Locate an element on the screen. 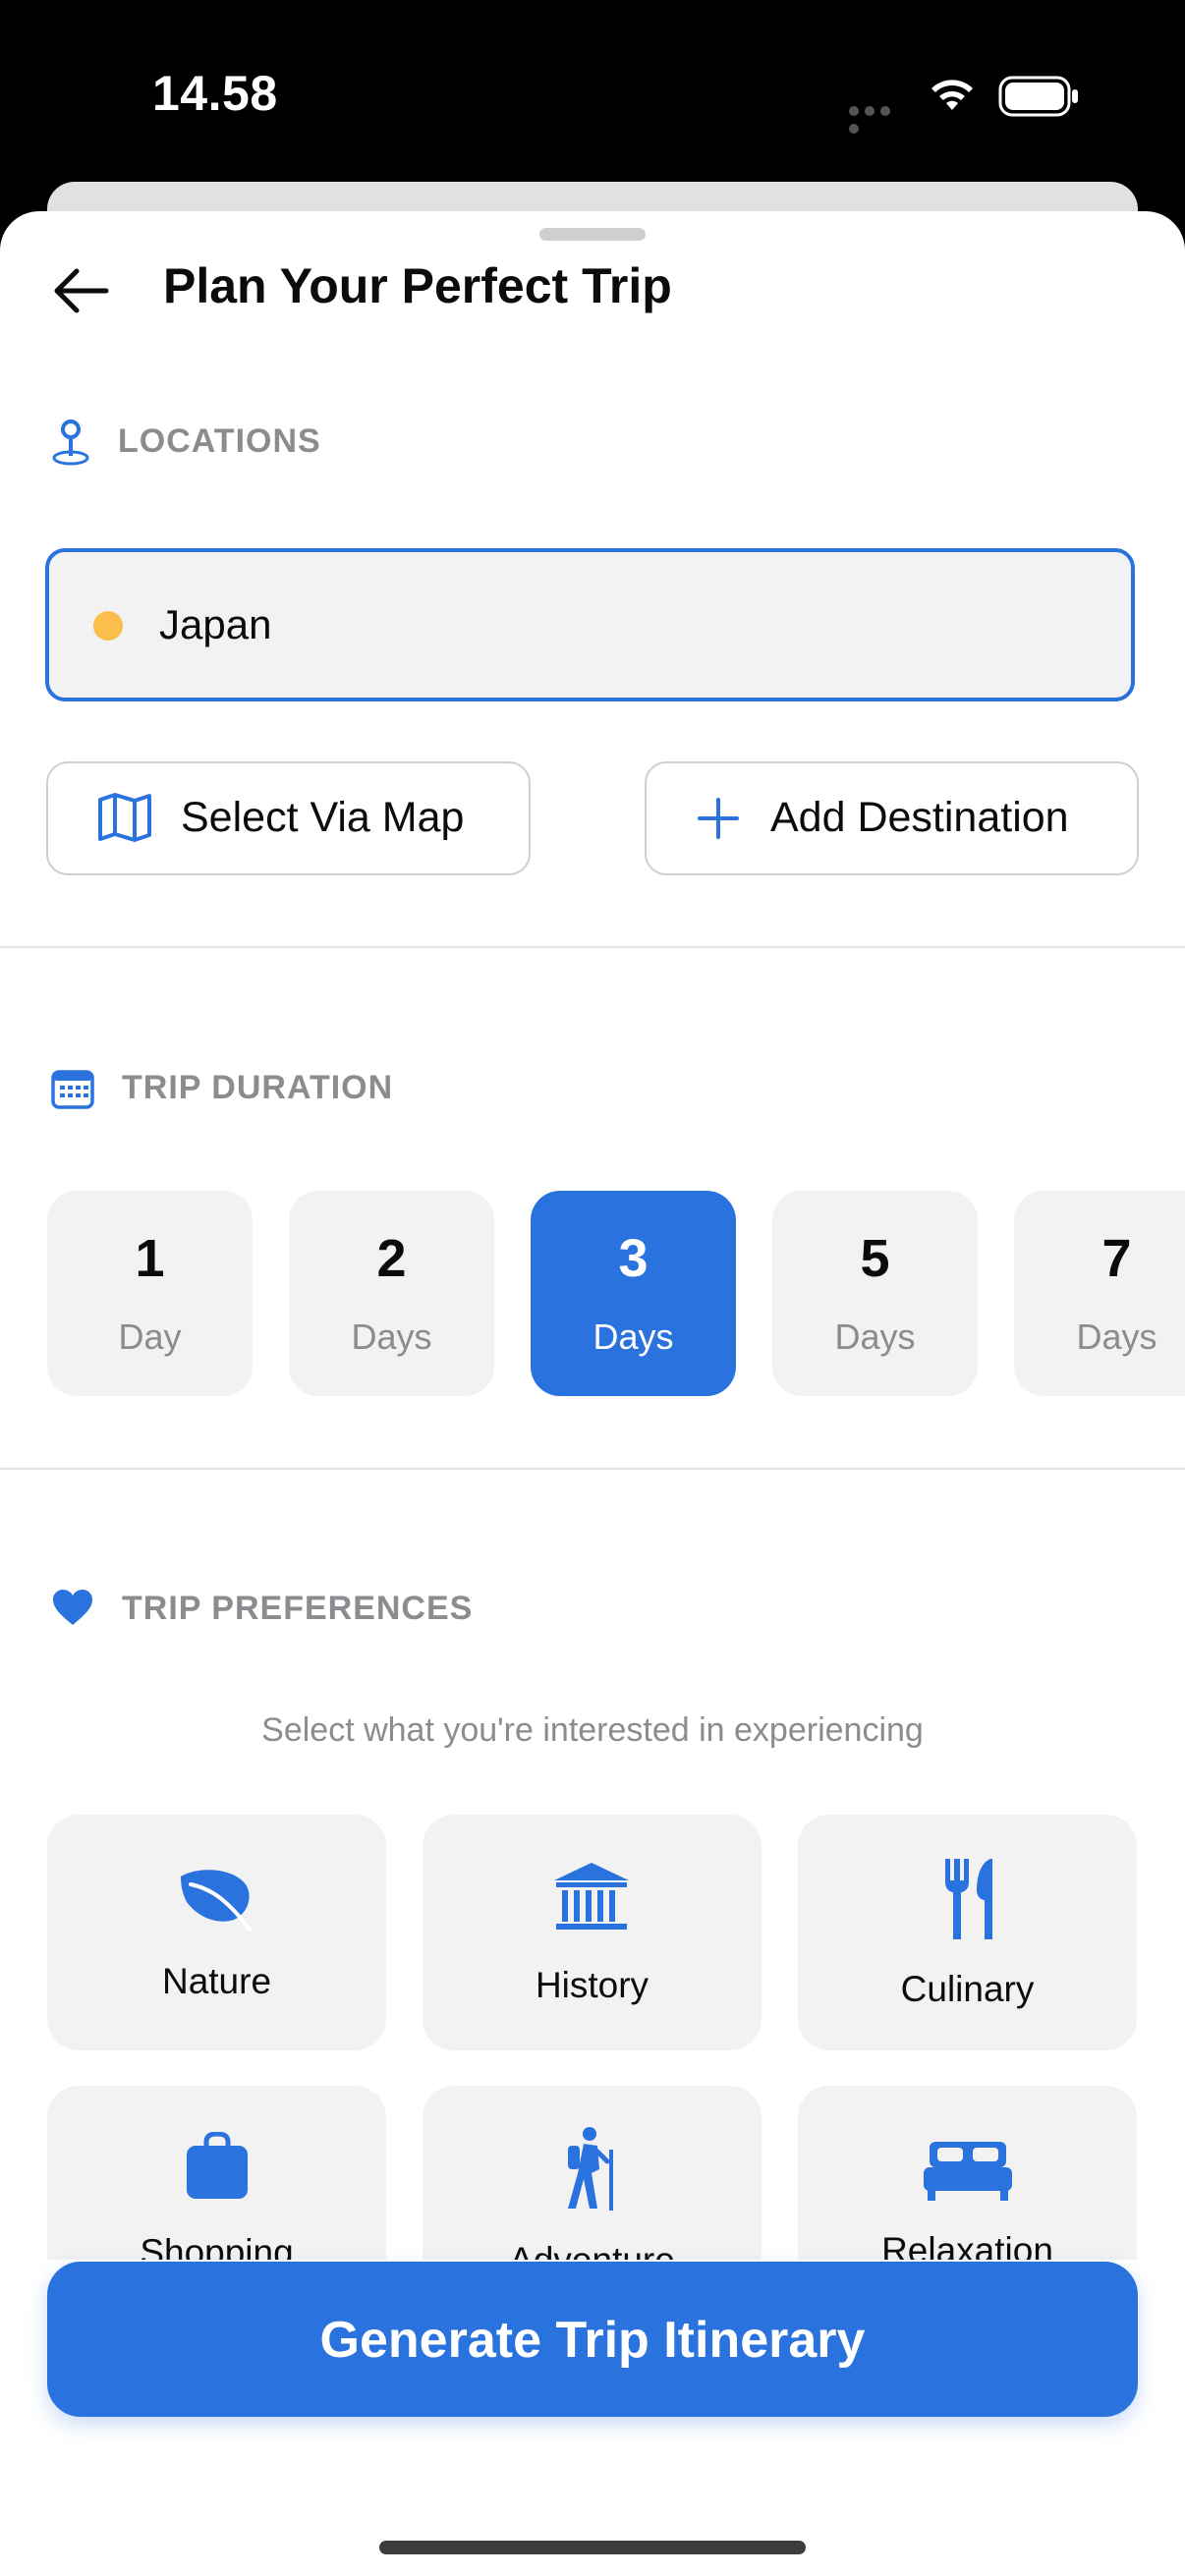  location-pin-icon is located at coordinates (70, 443).